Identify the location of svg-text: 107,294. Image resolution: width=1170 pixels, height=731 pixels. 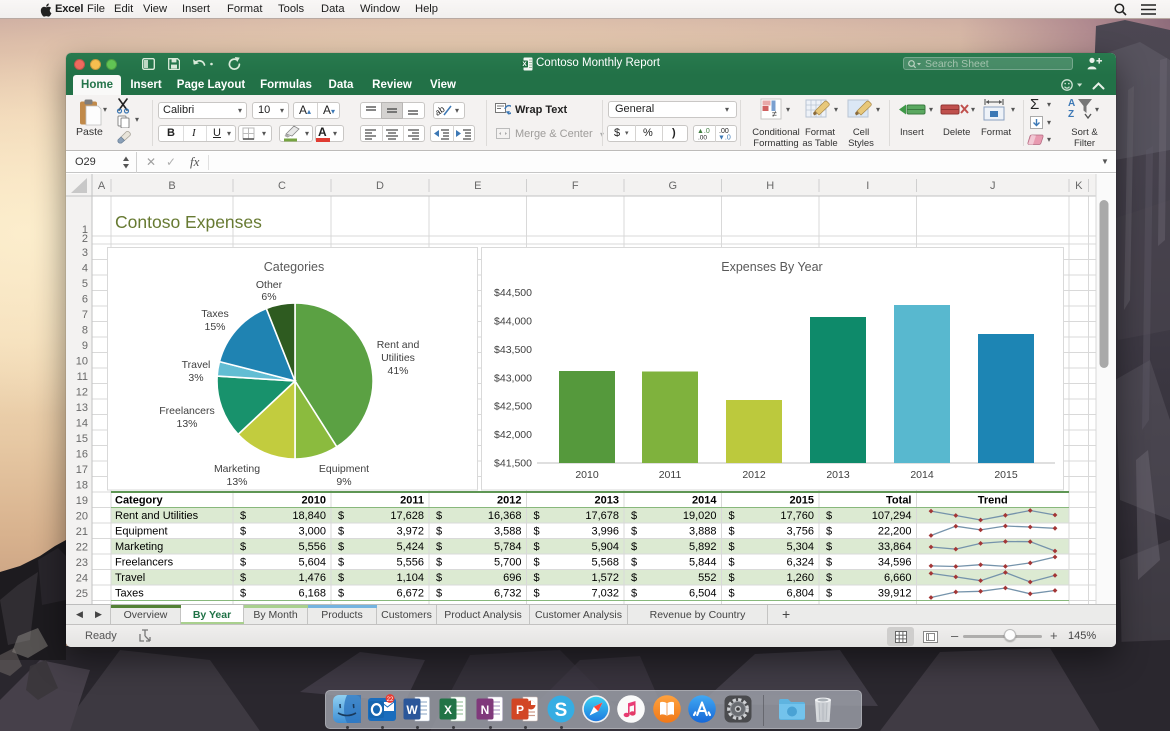
(892, 516).